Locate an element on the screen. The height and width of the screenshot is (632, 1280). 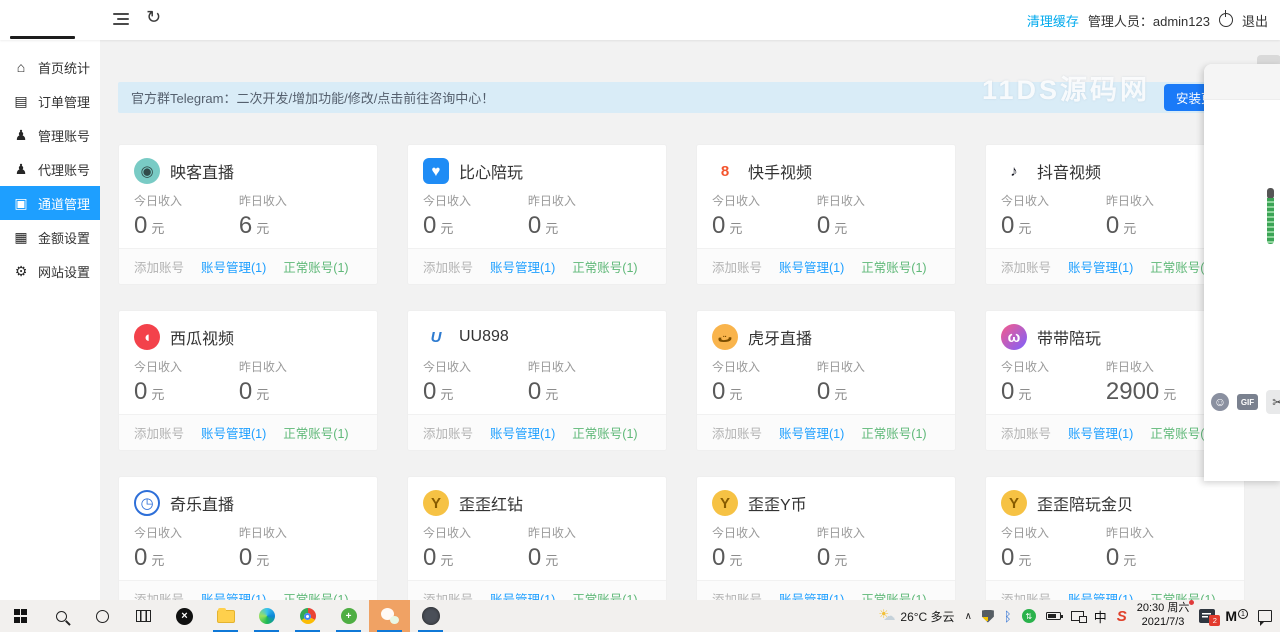
start-button is located at coordinates (20, 616).